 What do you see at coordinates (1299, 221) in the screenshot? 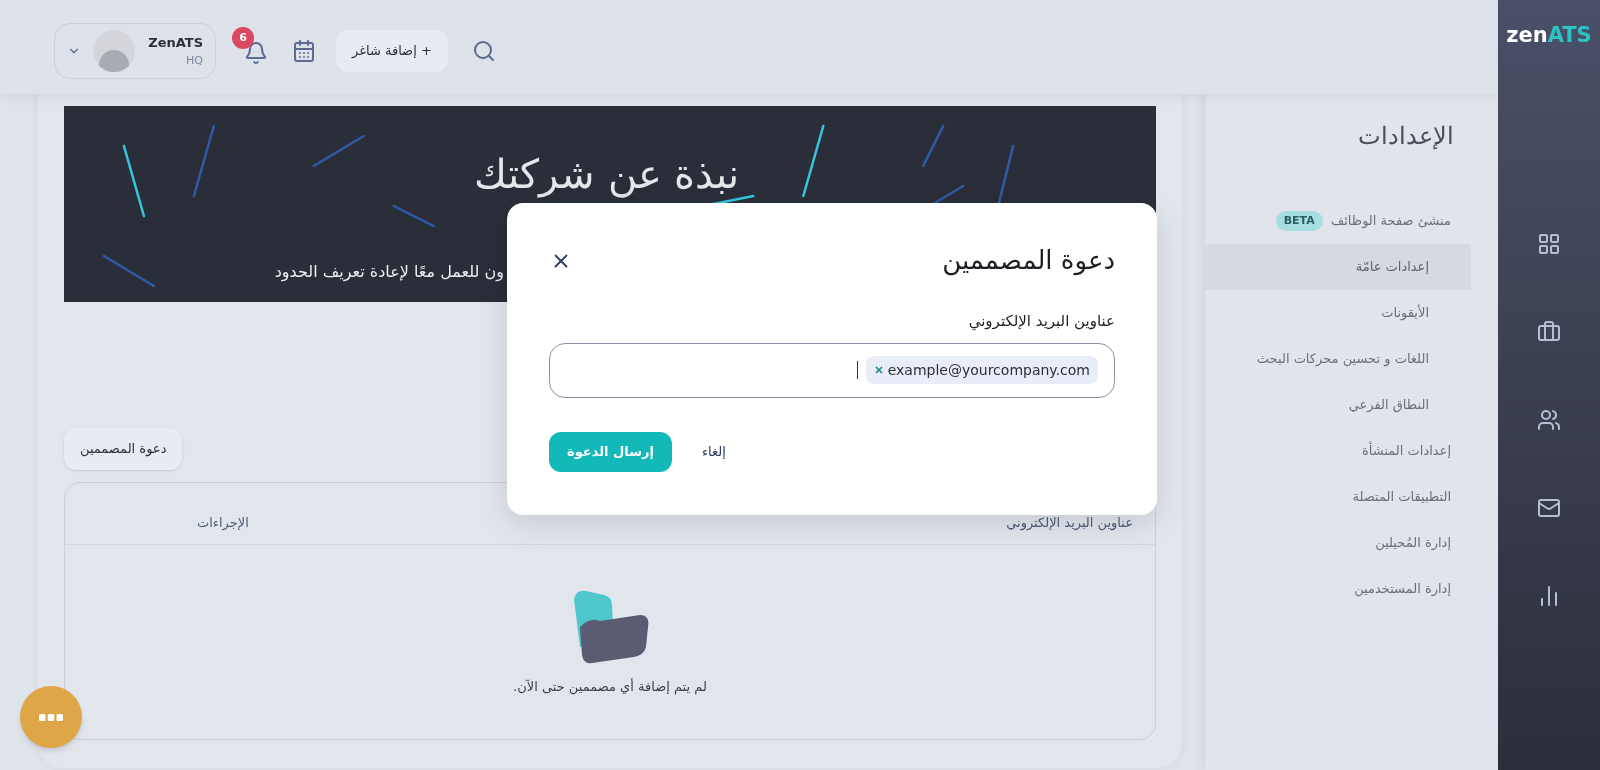
I see `beta-badge: BETA` at bounding box center [1299, 221].